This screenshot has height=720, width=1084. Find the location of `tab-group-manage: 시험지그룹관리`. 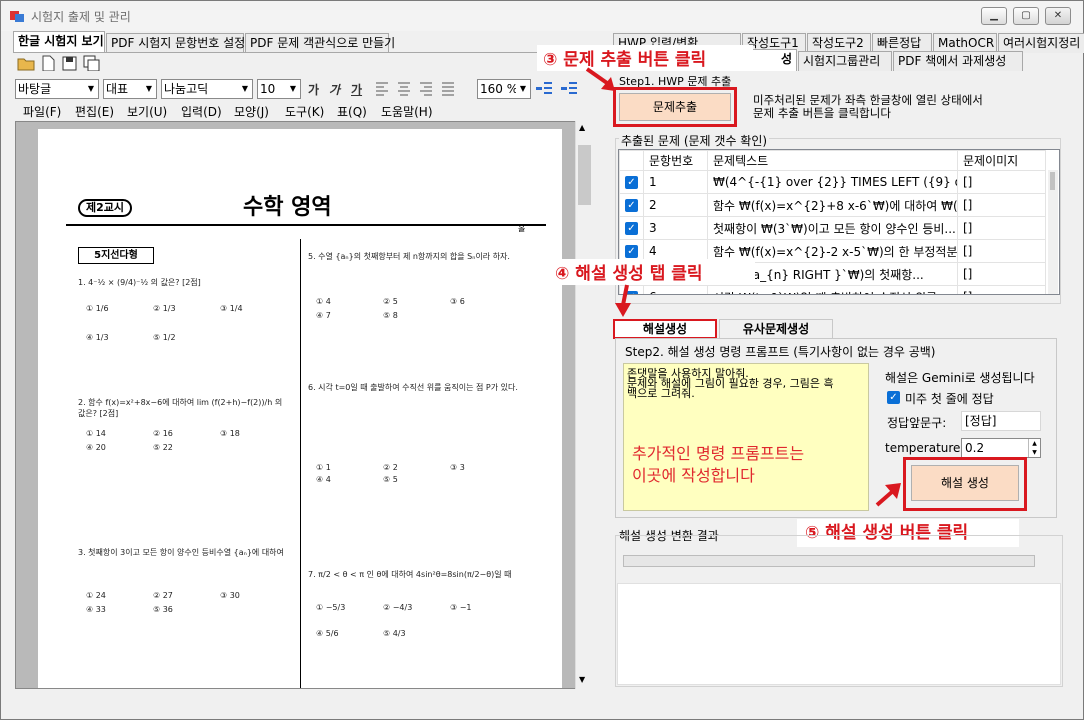

tab-group-manage: 시험지그룹관리 is located at coordinates (845, 61).